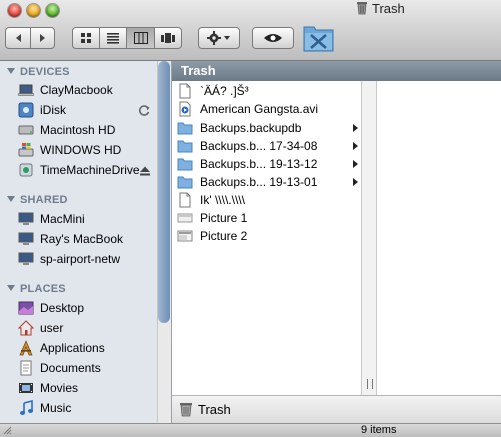  Describe the element at coordinates (33, 10) in the screenshot. I see `minimize-window-button` at that location.